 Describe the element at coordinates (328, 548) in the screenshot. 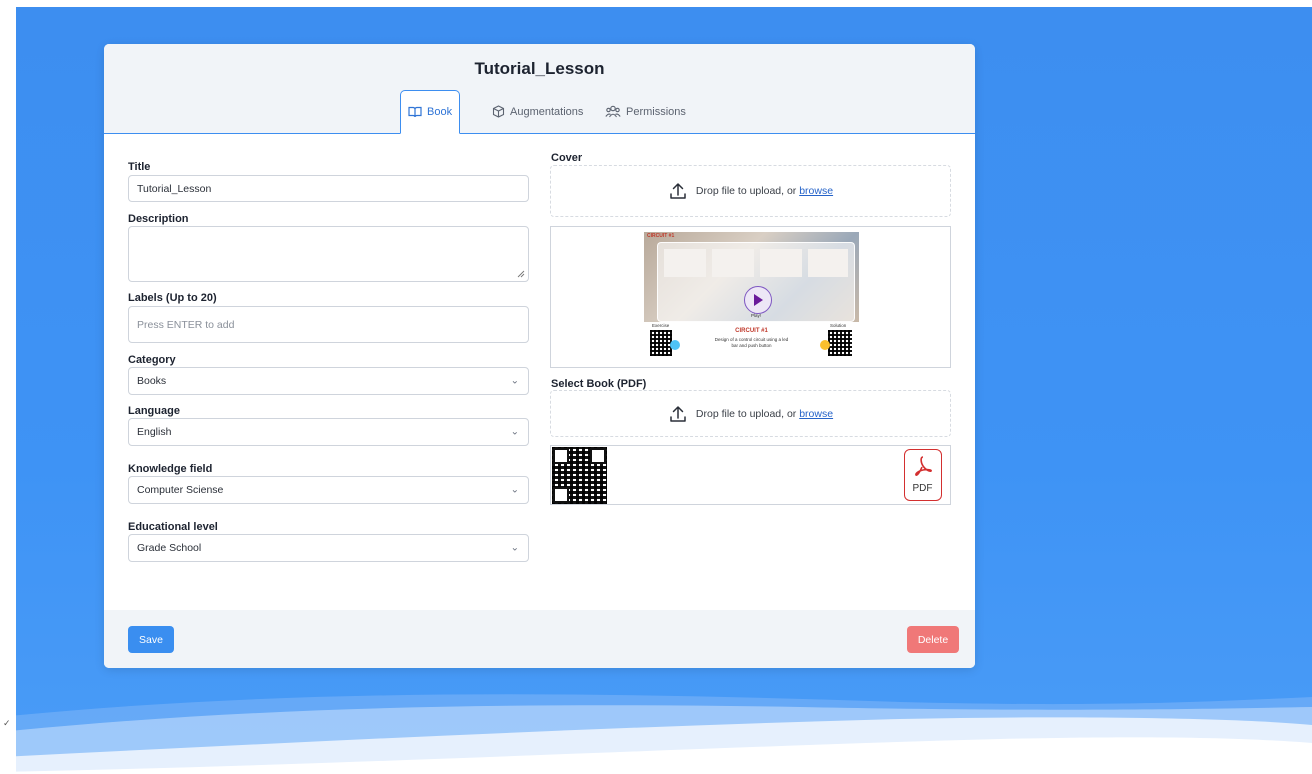

I see `educational-level-select: Grade School ⌄` at that location.